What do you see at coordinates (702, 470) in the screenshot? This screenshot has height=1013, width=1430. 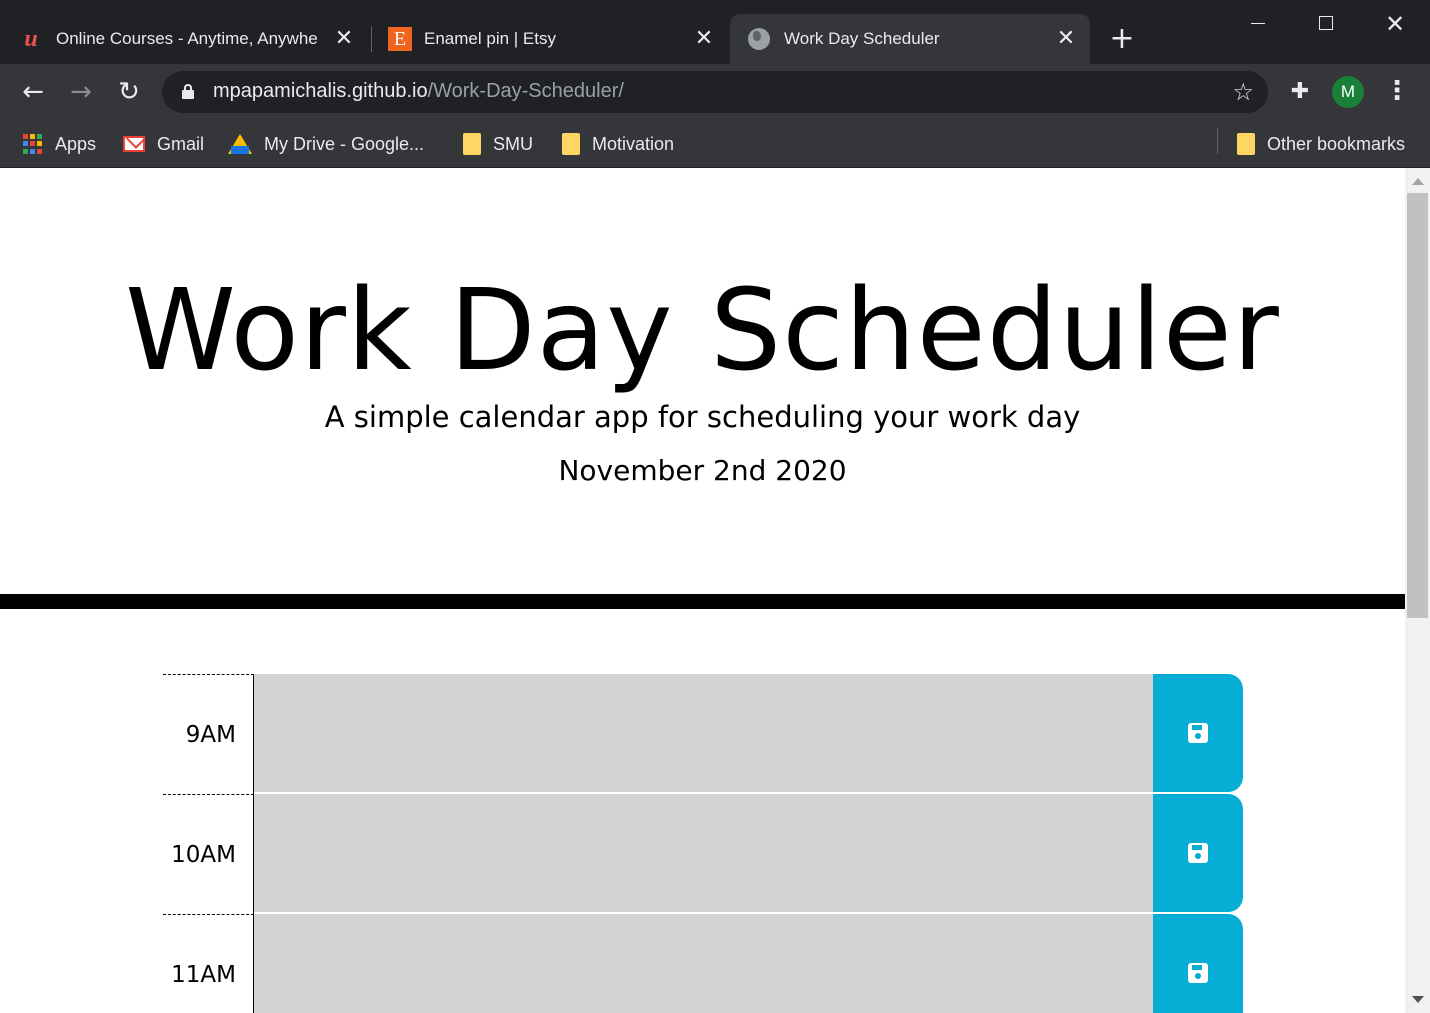 I see `current-day: November 2nd 2020` at bounding box center [702, 470].